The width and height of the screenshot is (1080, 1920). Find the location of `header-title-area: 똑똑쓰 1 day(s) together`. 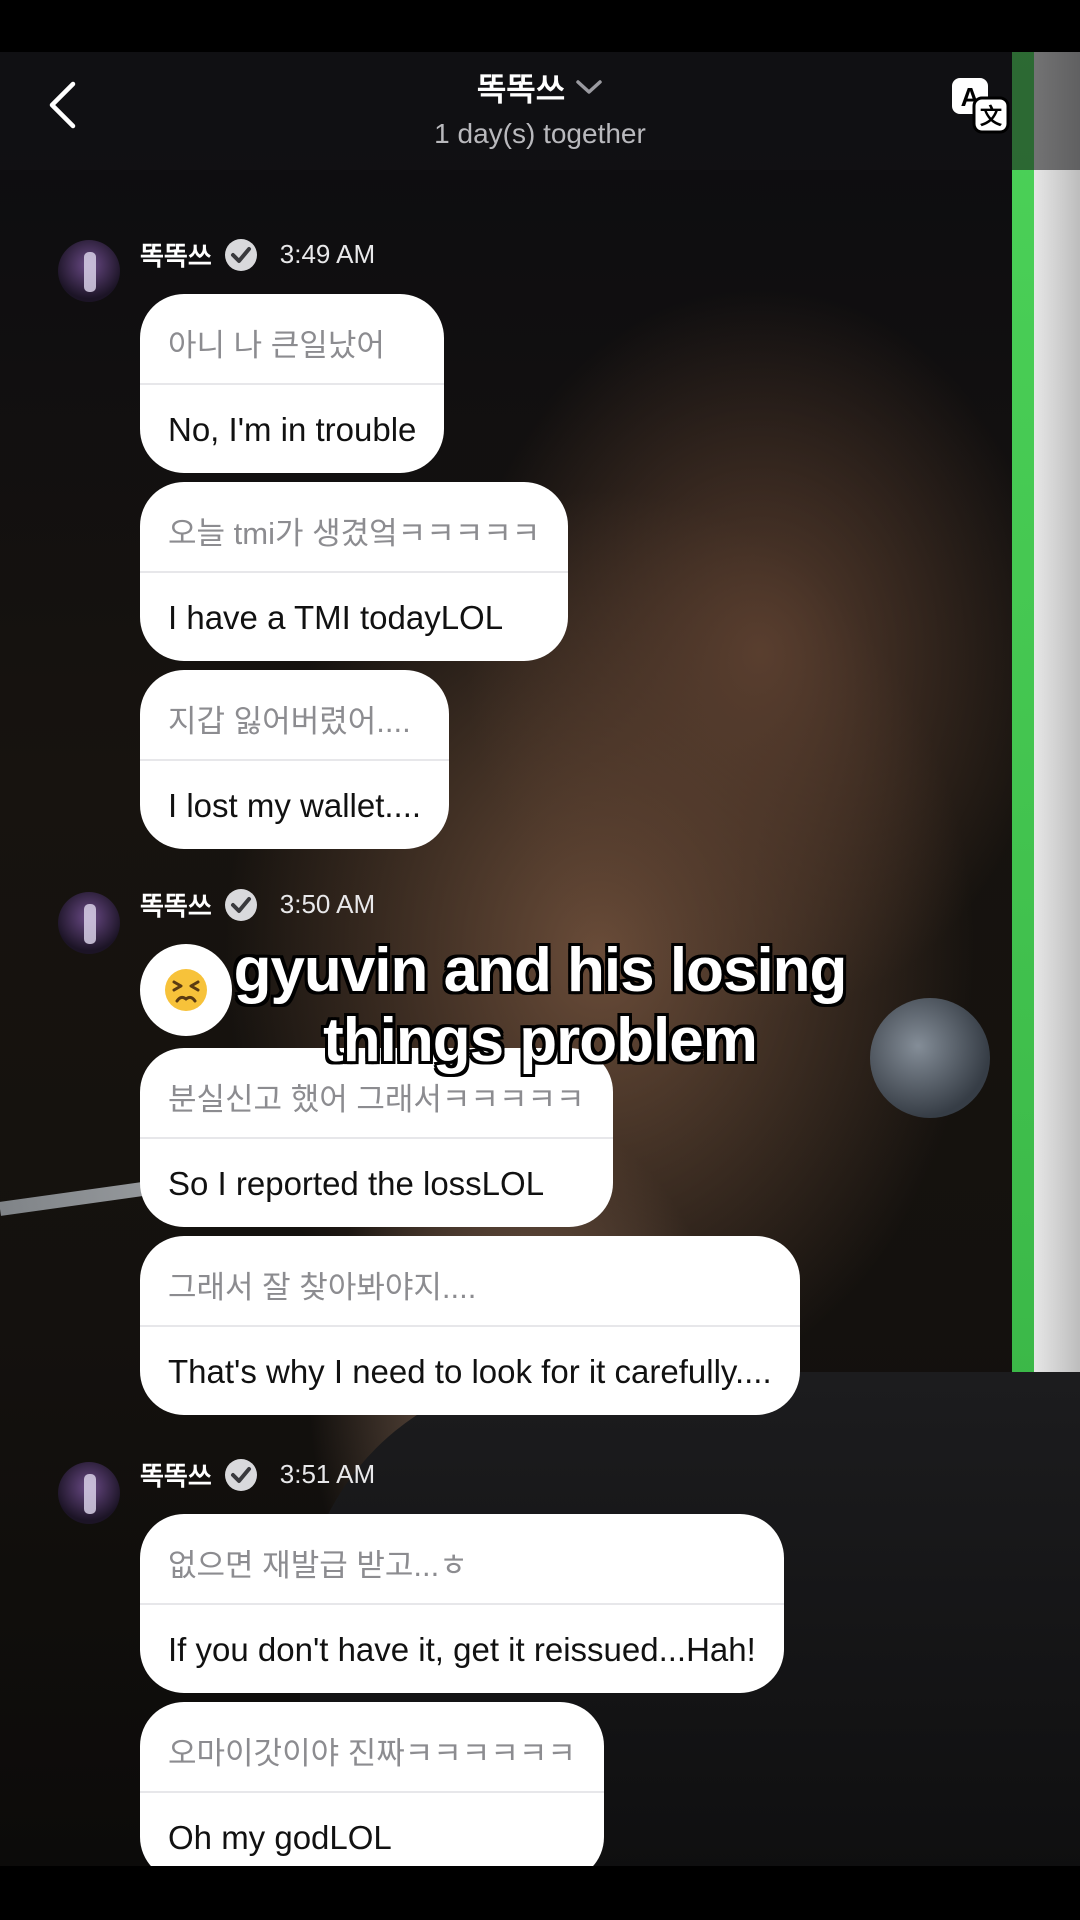

header-title-area: 똑똑쓰 1 day(s) together is located at coordinates (540, 107).